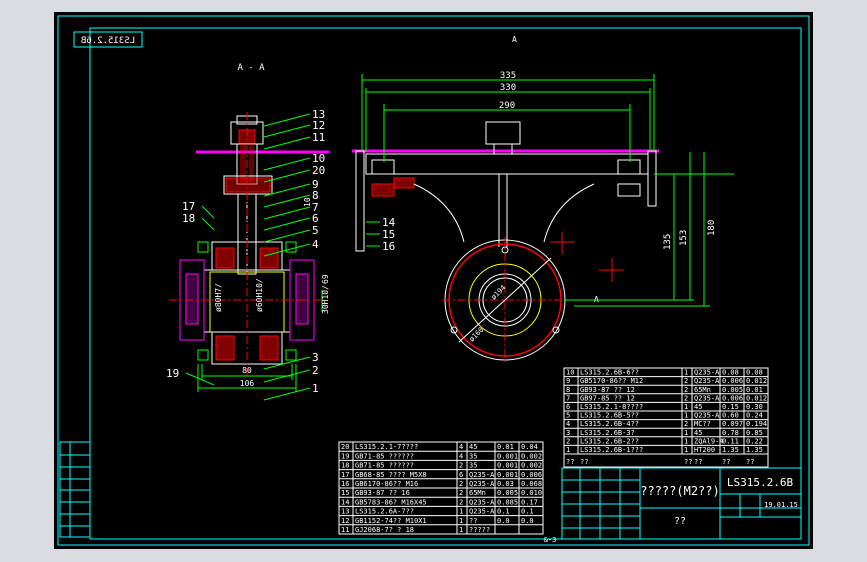  Describe the element at coordinates (568, 398) in the screenshot. I see `bom-cell: 7` at that location.